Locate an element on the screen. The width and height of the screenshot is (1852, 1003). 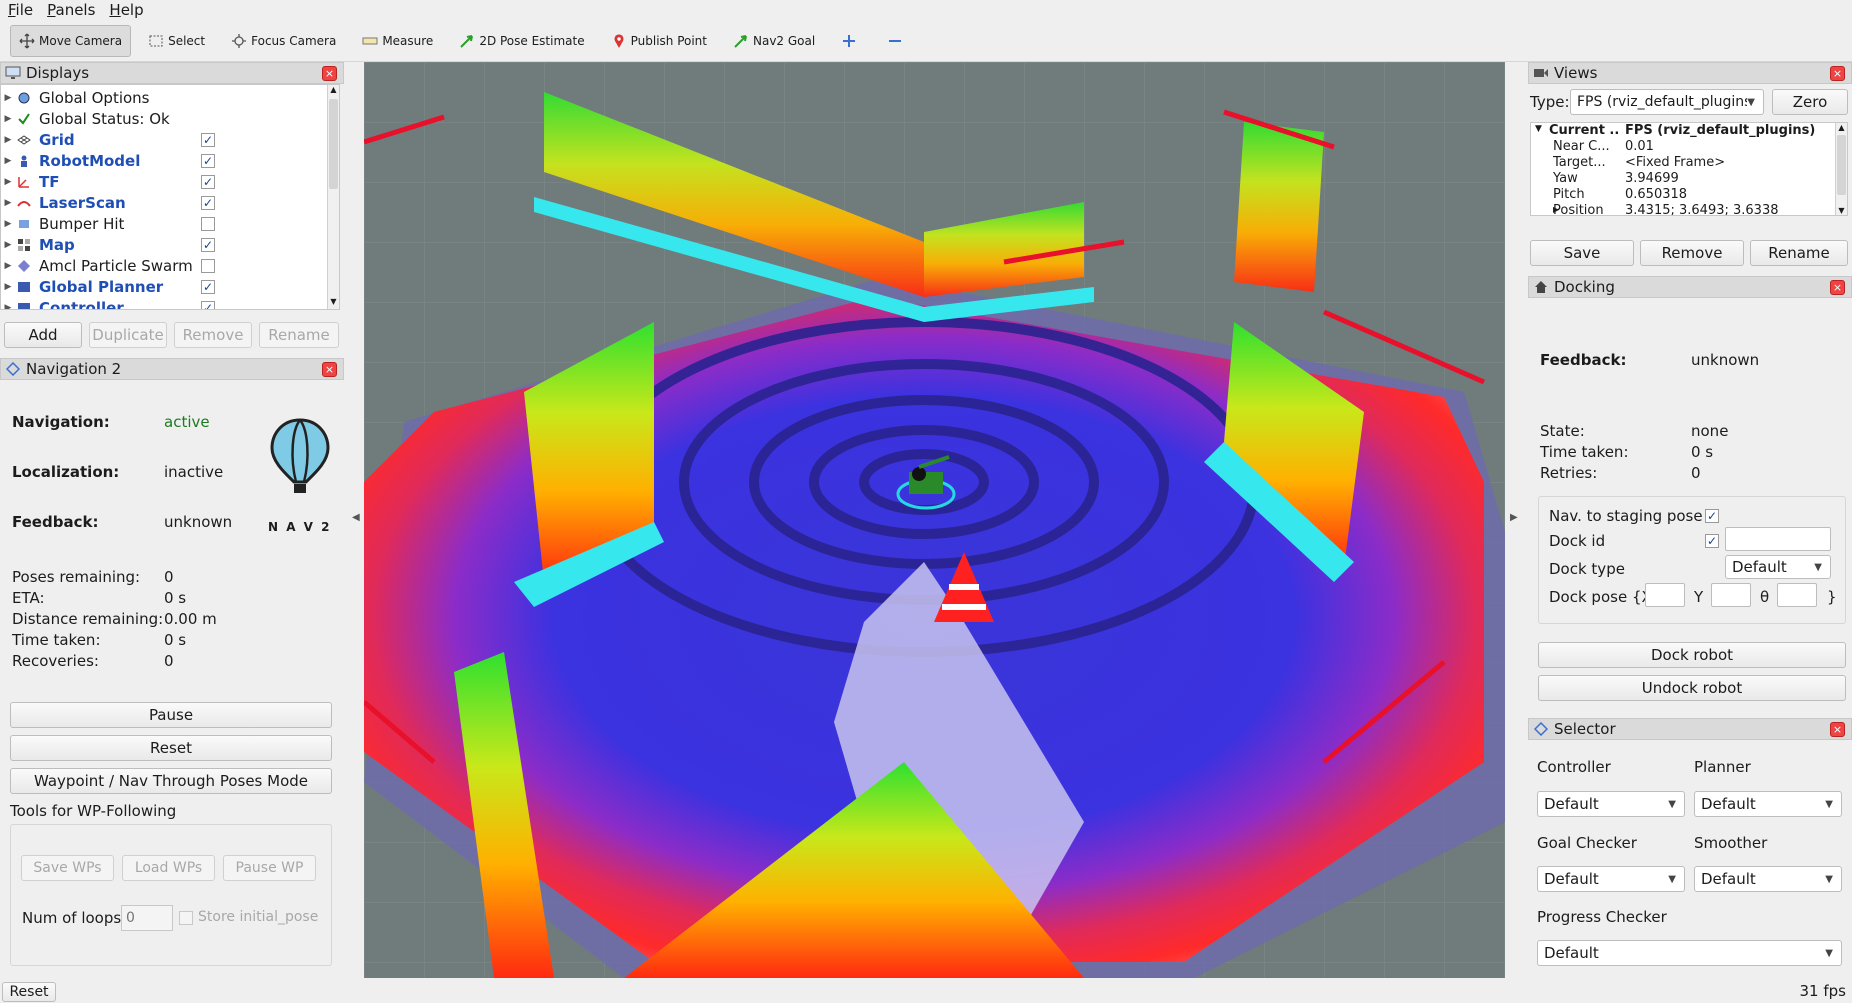
display-item-global-status-ok: ▶ Global Status: Ok is located at coordinates (170, 118).